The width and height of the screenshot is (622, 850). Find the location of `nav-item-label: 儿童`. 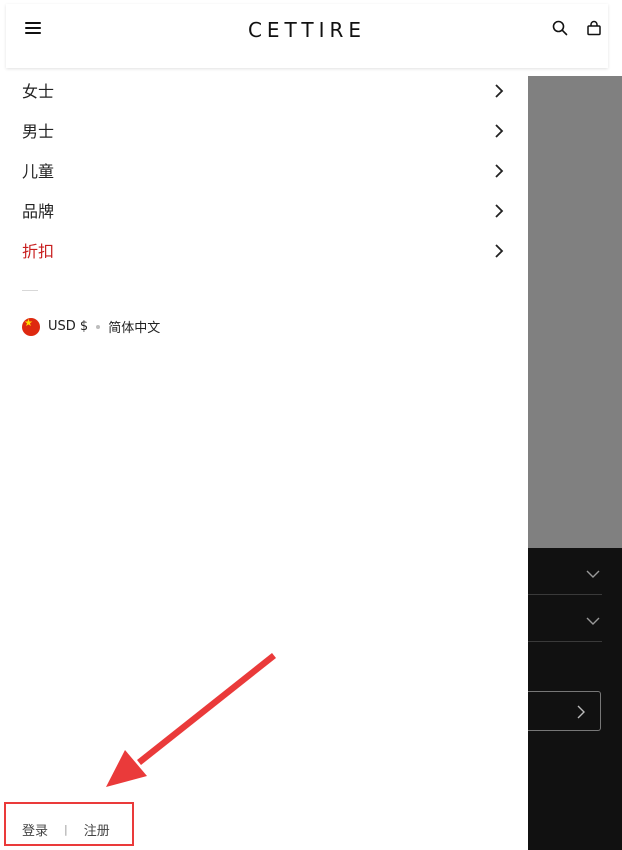

nav-item-label: 儿童 is located at coordinates (38, 171).